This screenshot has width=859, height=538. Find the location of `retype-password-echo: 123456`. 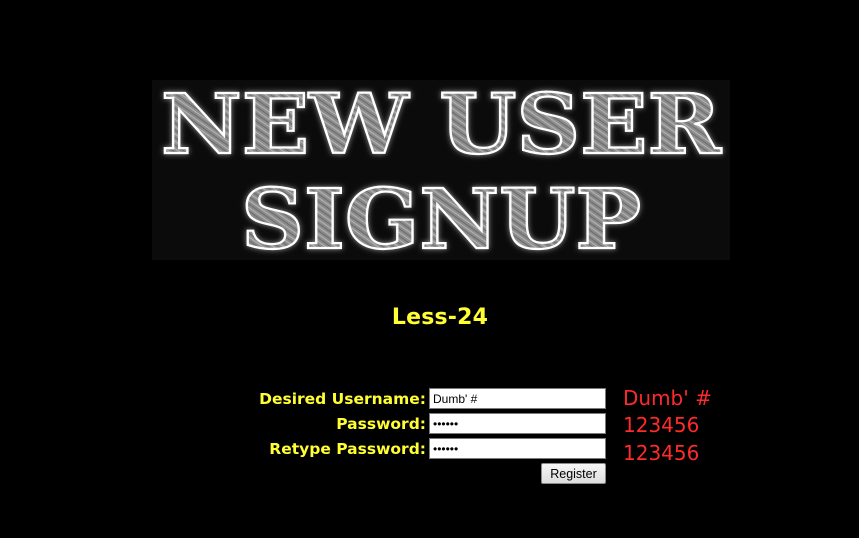

retype-password-echo: 123456 is located at coordinates (661, 453).